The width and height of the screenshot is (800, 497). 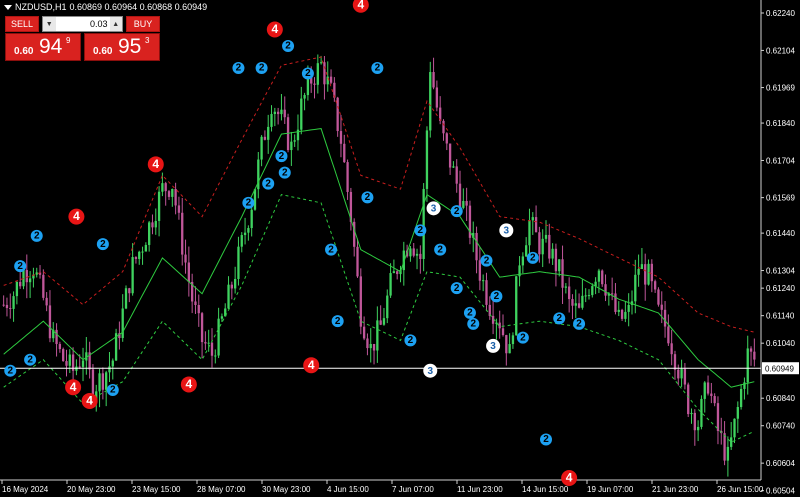 I want to click on price-tick-label: 0.61304, so click(x=780, y=271).